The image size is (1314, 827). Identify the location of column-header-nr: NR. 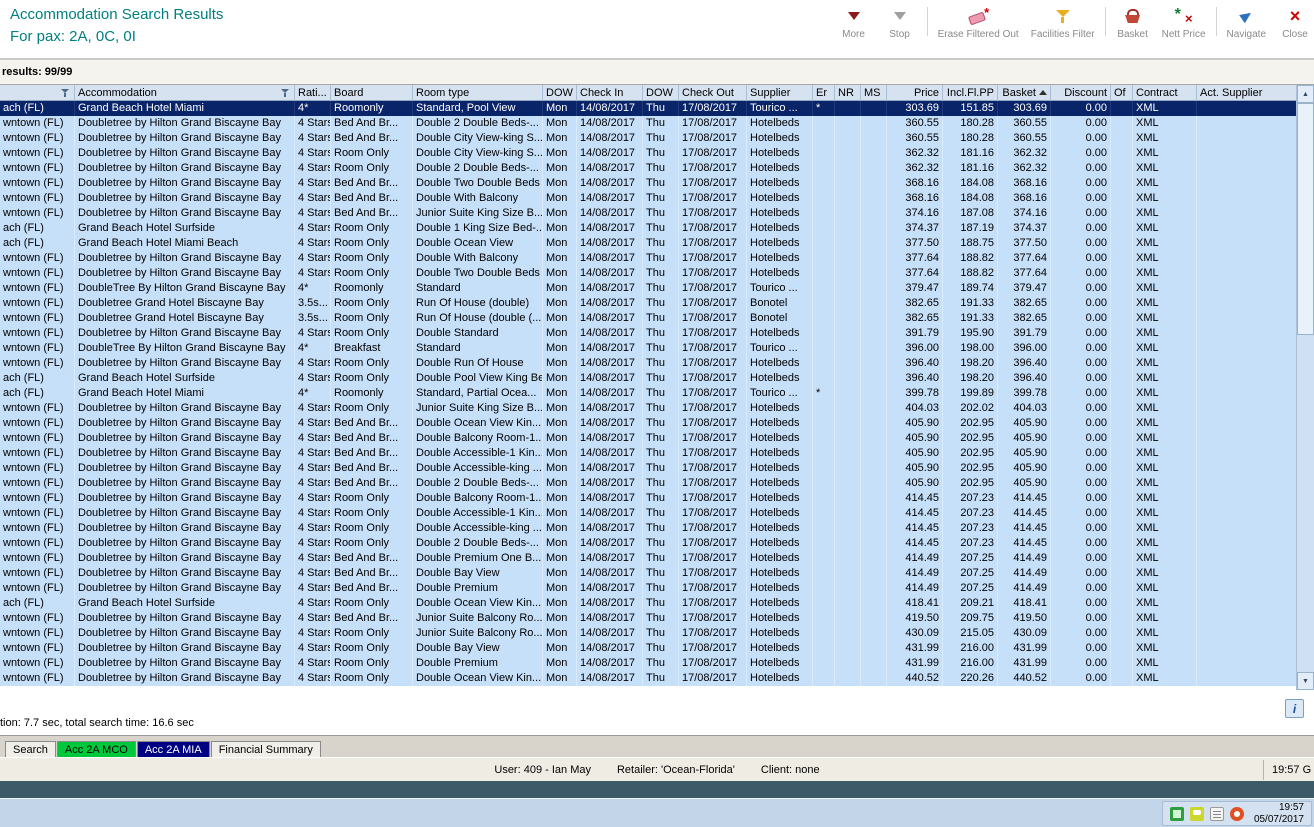
(848, 93).